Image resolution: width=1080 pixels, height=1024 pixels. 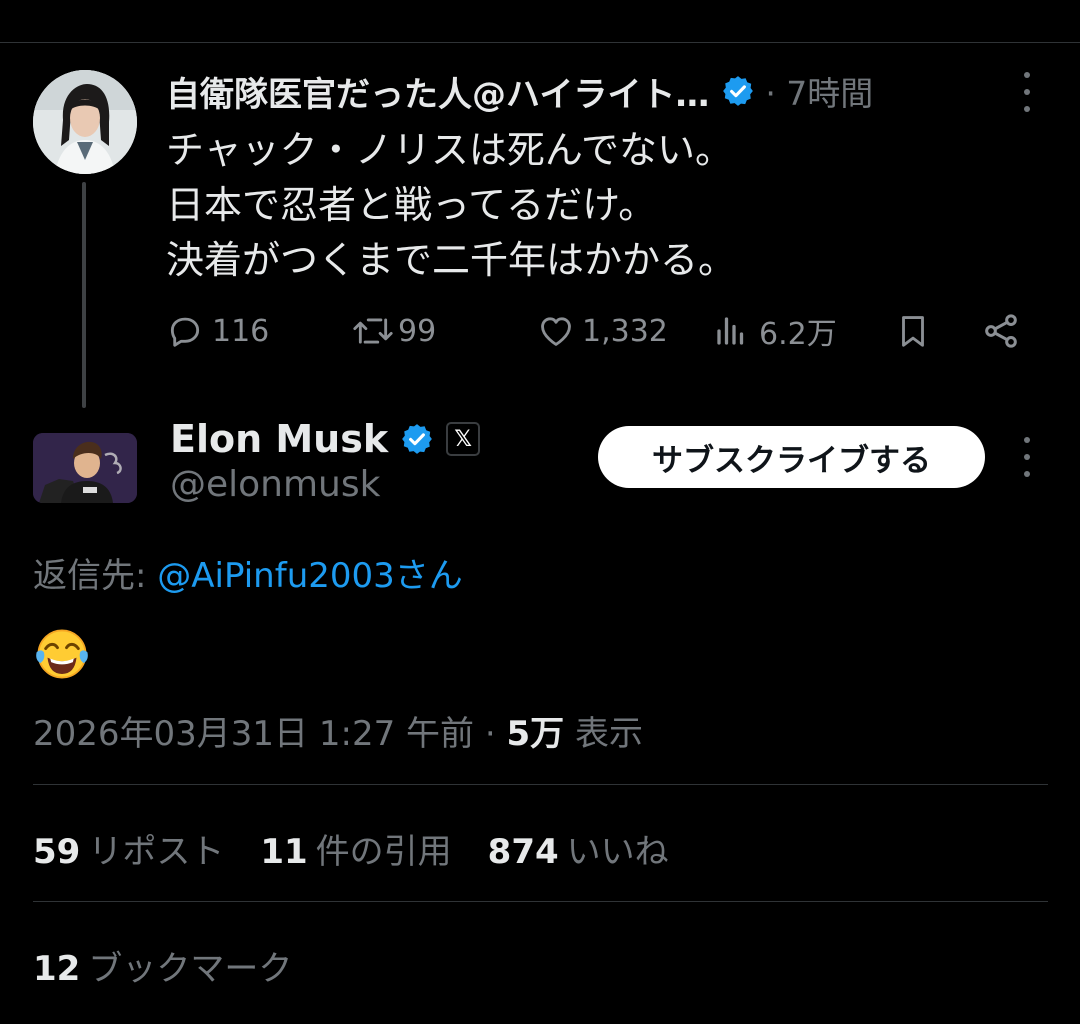 I want to click on reposts-stat-link: 59 リポスト, so click(x=128, y=848).